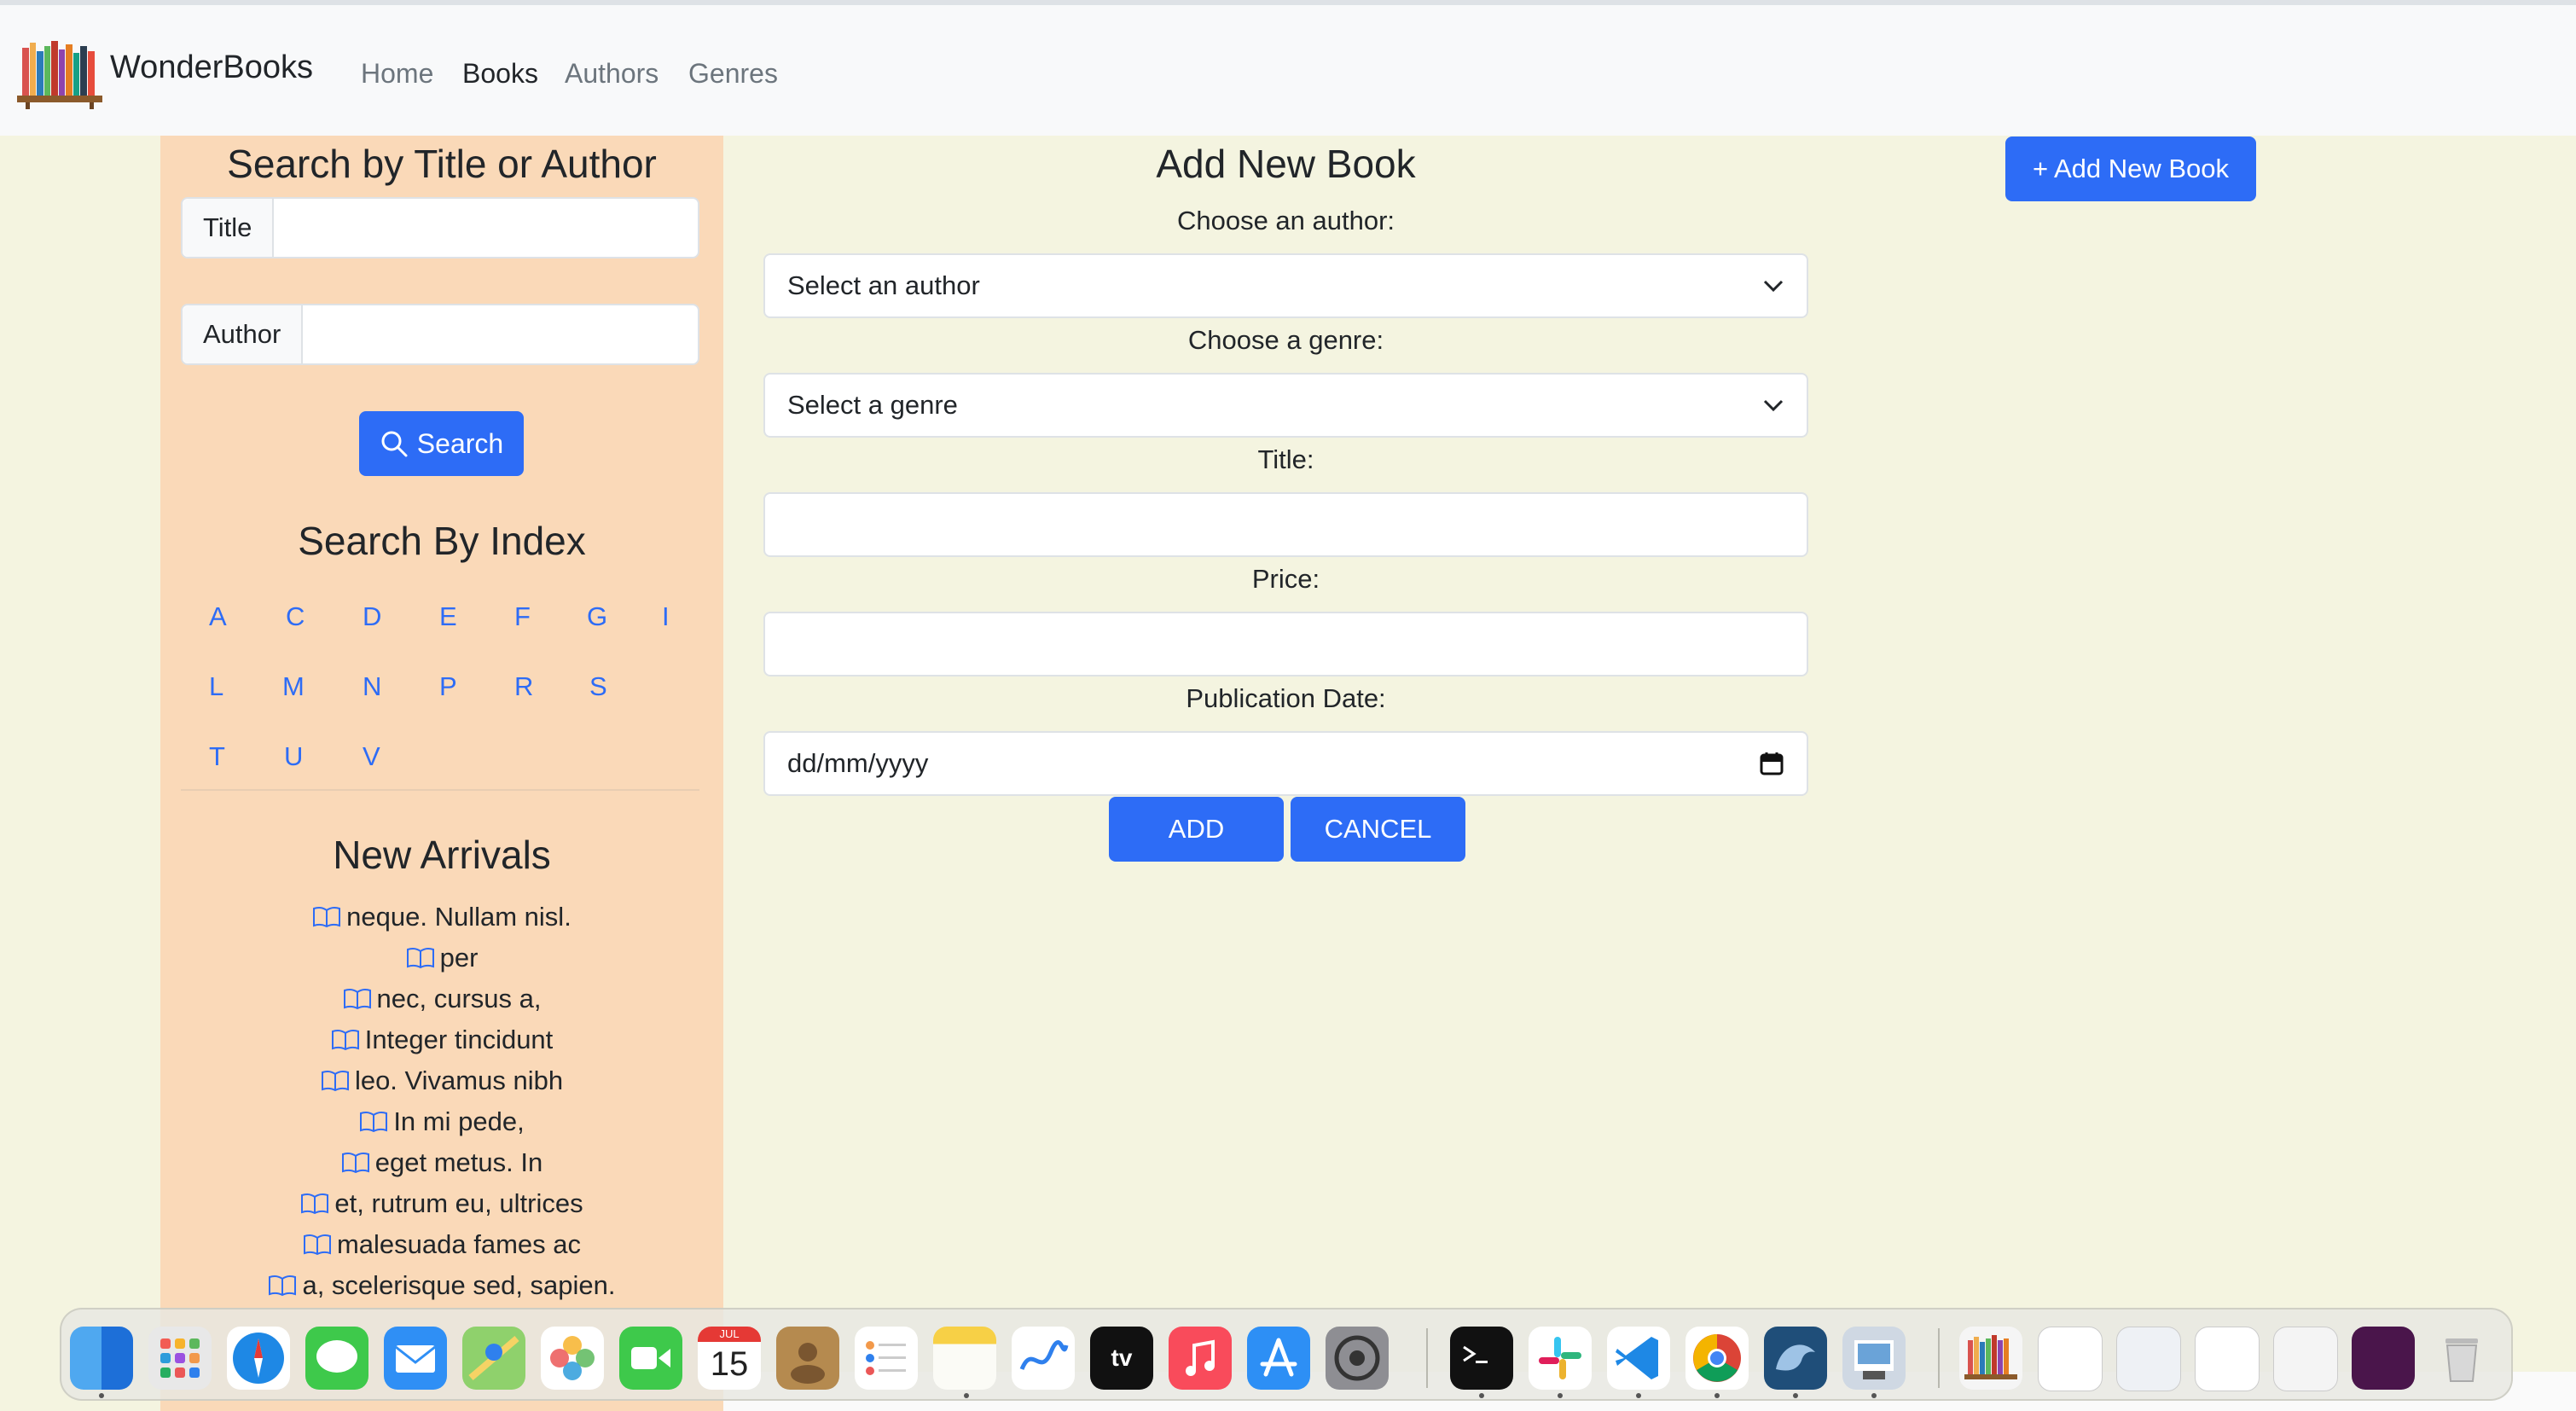 The height and width of the screenshot is (1411, 2576). What do you see at coordinates (458, 1162) in the screenshot?
I see `arrival-title: eget metus. In` at bounding box center [458, 1162].